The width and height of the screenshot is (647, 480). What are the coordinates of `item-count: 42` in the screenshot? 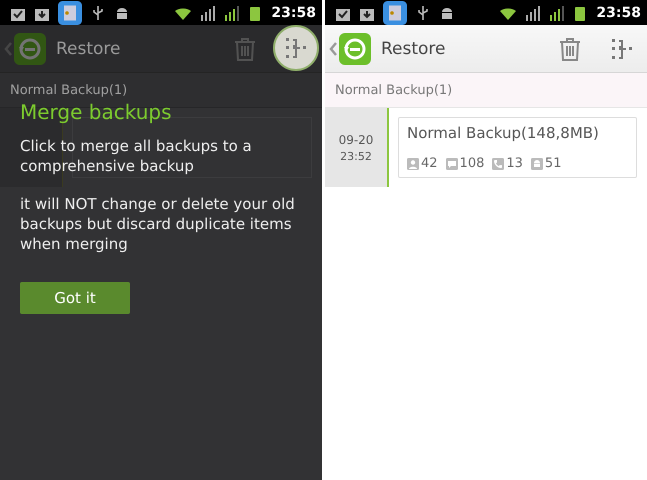 It's located at (429, 163).